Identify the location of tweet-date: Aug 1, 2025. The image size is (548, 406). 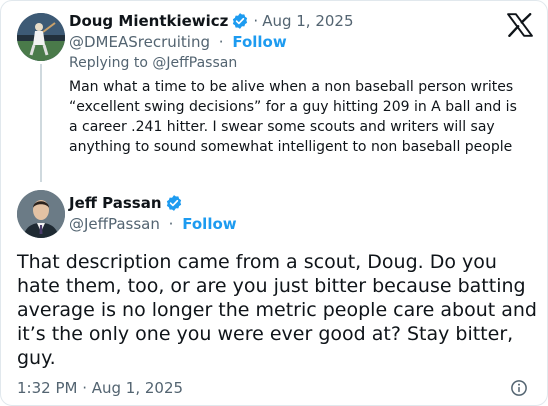
(307, 21).